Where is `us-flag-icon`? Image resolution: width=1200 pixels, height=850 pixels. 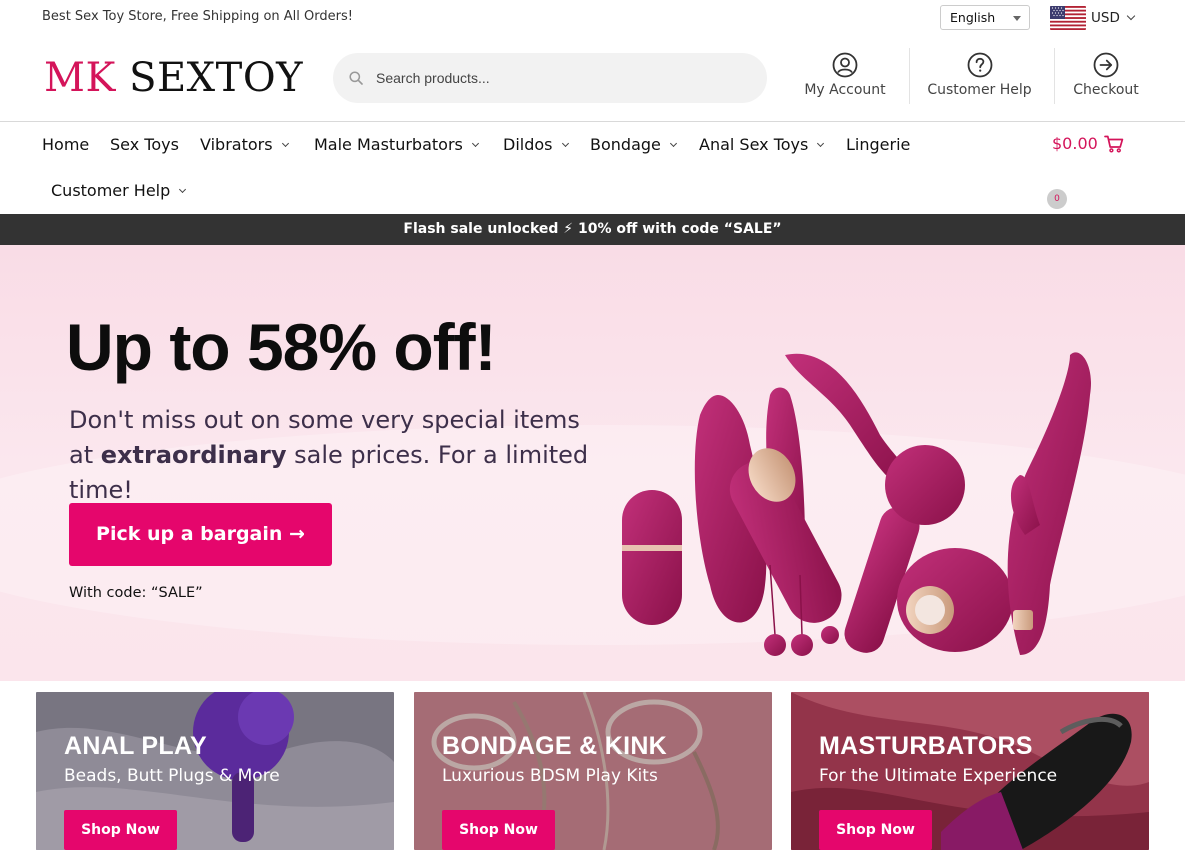
us-flag-icon is located at coordinates (1068, 17).